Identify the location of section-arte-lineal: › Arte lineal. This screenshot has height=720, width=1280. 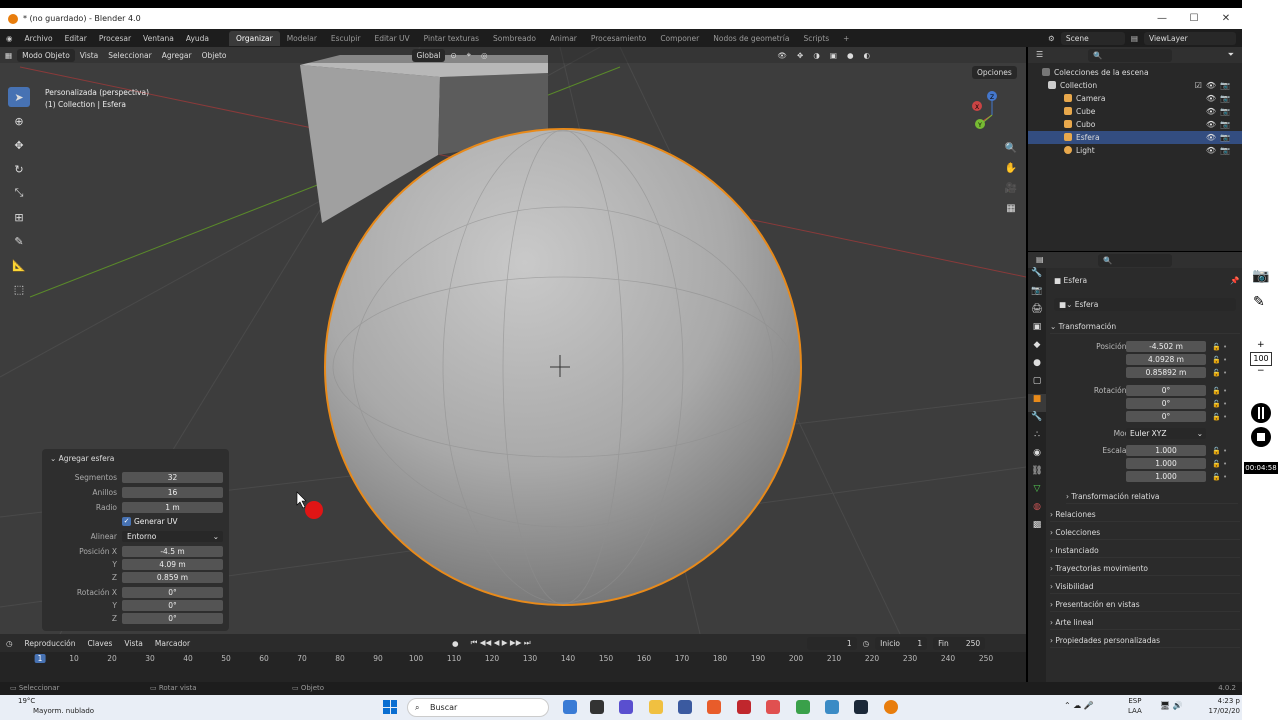
(1145, 623).